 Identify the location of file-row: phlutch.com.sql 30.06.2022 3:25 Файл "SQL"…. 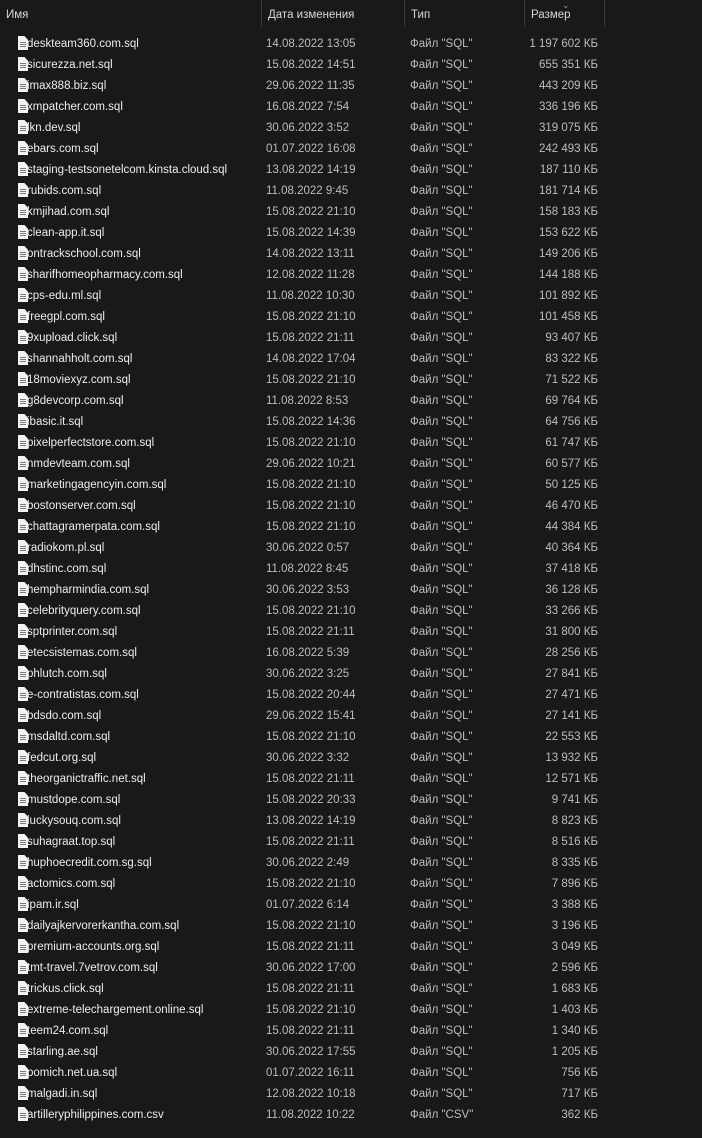
(351, 674).